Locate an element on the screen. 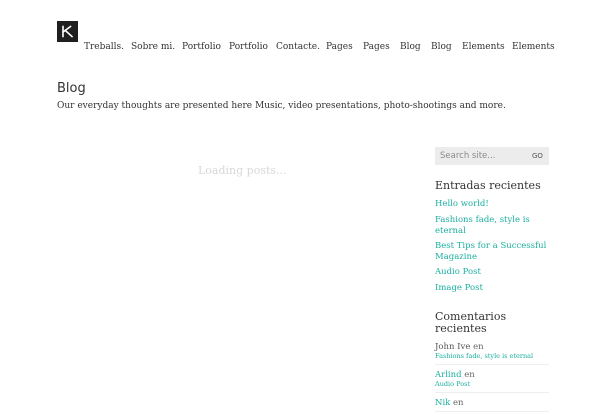 The width and height of the screenshot is (600, 417). list-item: Hello world! is located at coordinates (462, 204).